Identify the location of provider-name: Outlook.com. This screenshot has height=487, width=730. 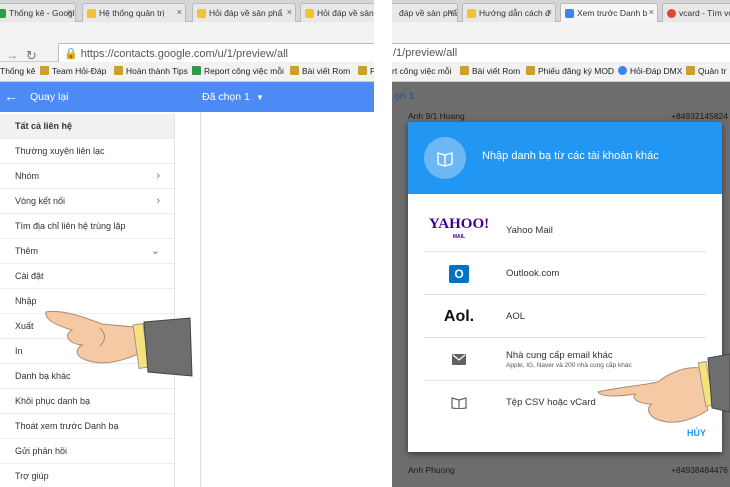
(533, 273).